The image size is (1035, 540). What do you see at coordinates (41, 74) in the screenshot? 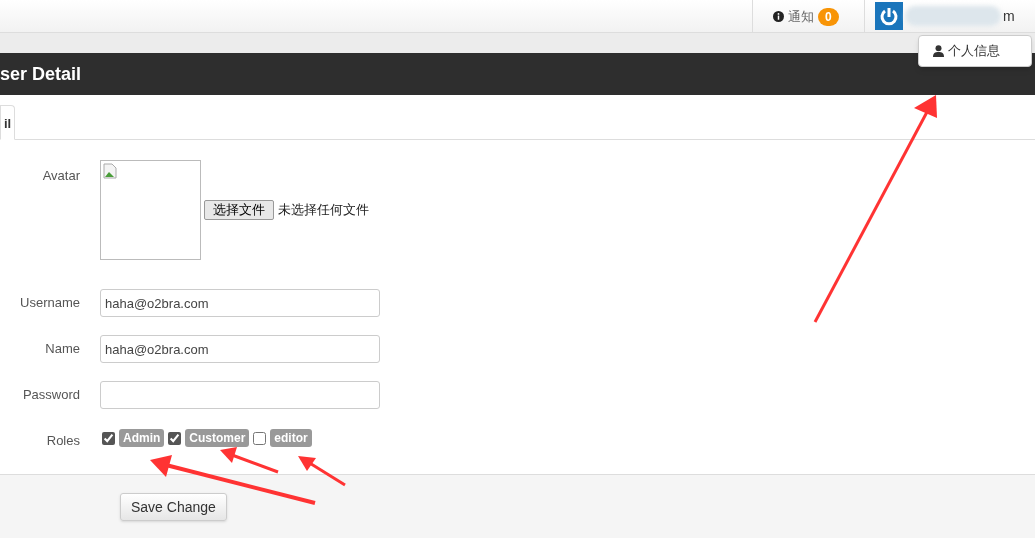
I see `page-title: ser Detail` at bounding box center [41, 74].